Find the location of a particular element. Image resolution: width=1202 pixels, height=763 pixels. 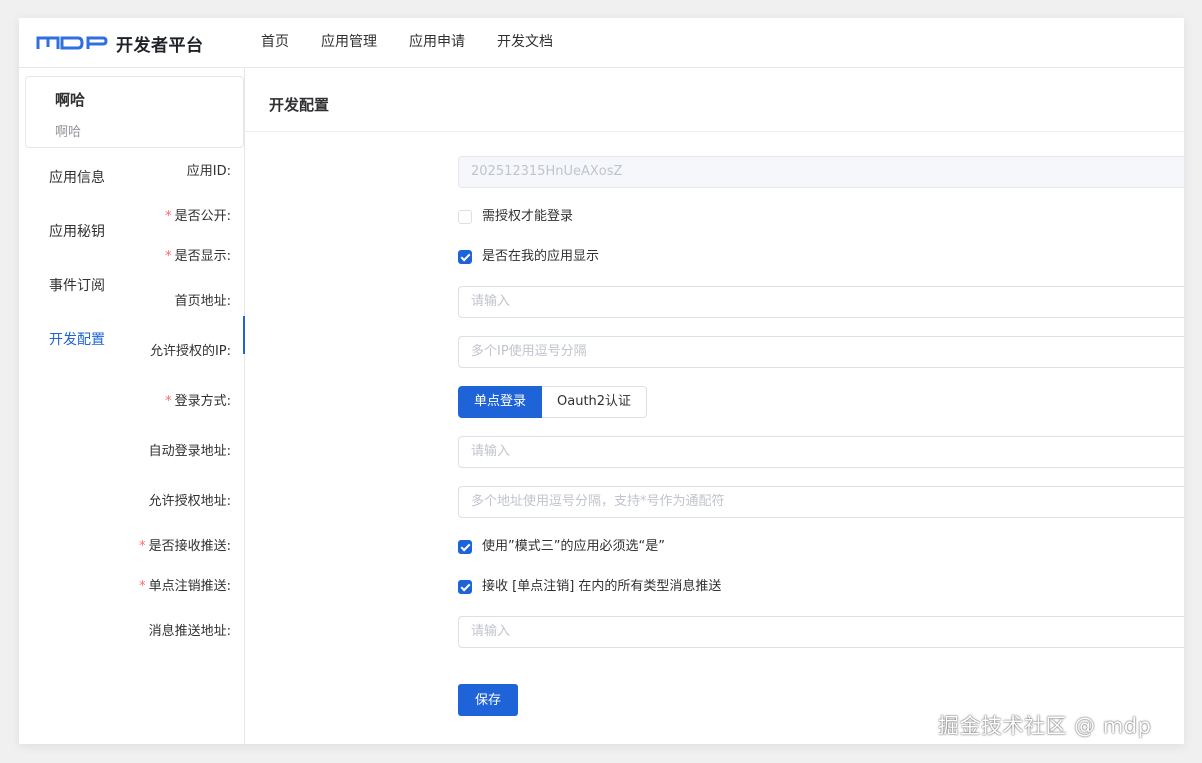

form-row-app-id: 应用ID: 202512315HnUeAXosZ is located at coordinates (685, 172).